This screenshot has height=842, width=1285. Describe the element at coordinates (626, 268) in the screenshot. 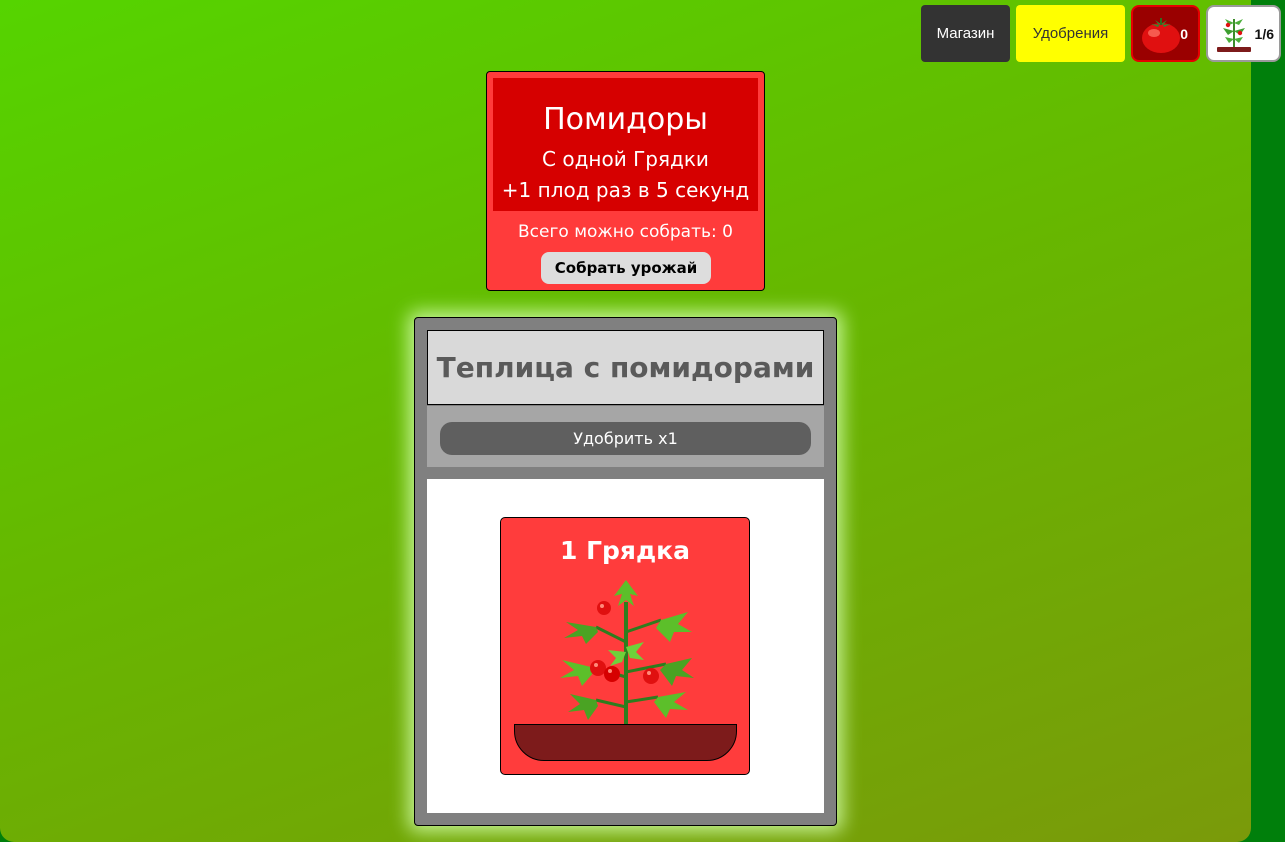

I see `harvest-button: Собрать урожай` at that location.